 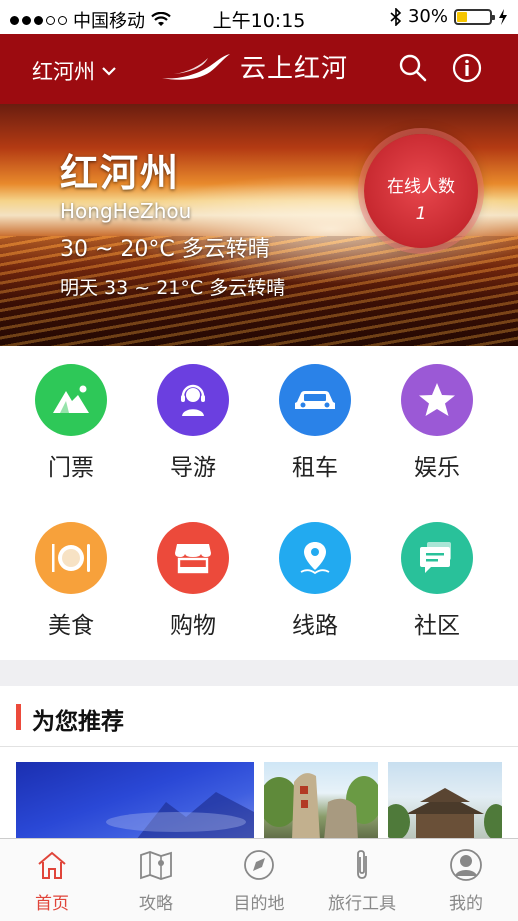 What do you see at coordinates (315, 400) in the screenshot?
I see `car-icon` at bounding box center [315, 400].